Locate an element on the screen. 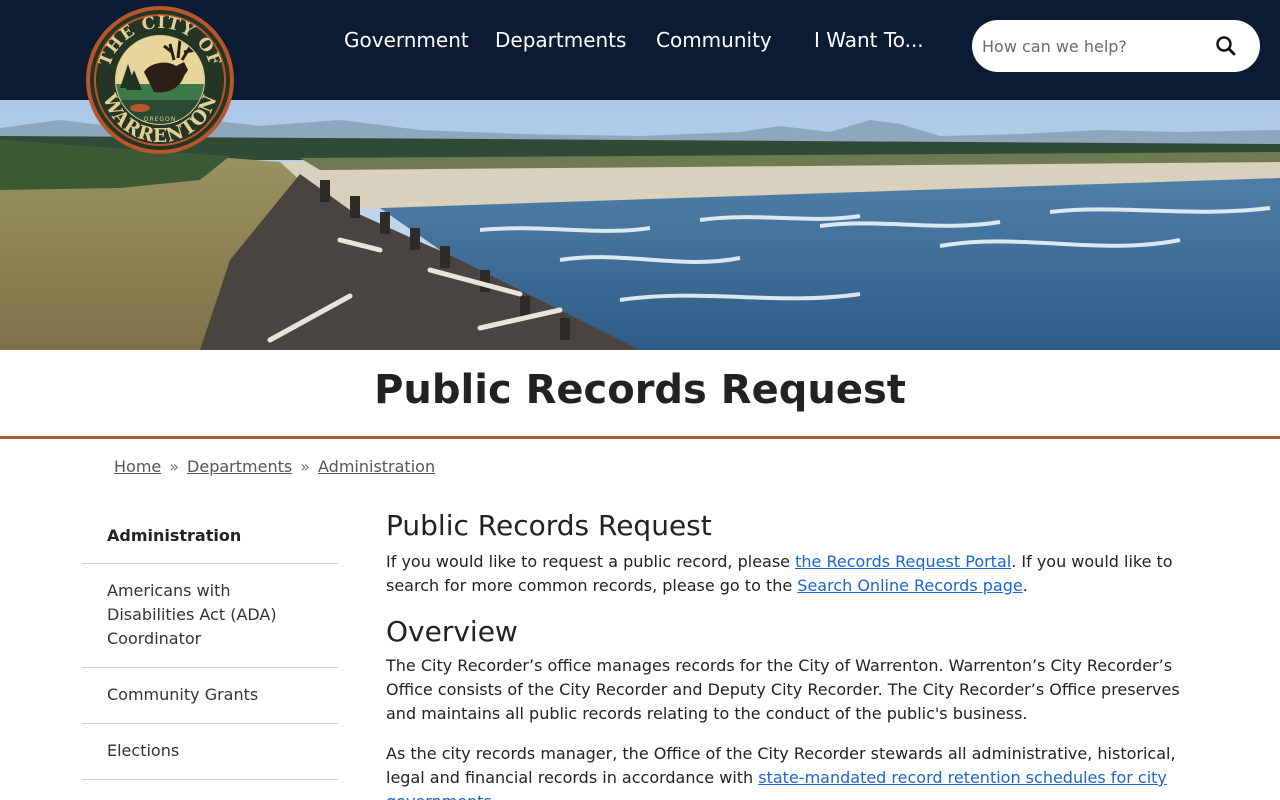 The width and height of the screenshot is (1280, 800). city-seal: THE CITY OF WARRENTON OREGON is located at coordinates (160, 80).